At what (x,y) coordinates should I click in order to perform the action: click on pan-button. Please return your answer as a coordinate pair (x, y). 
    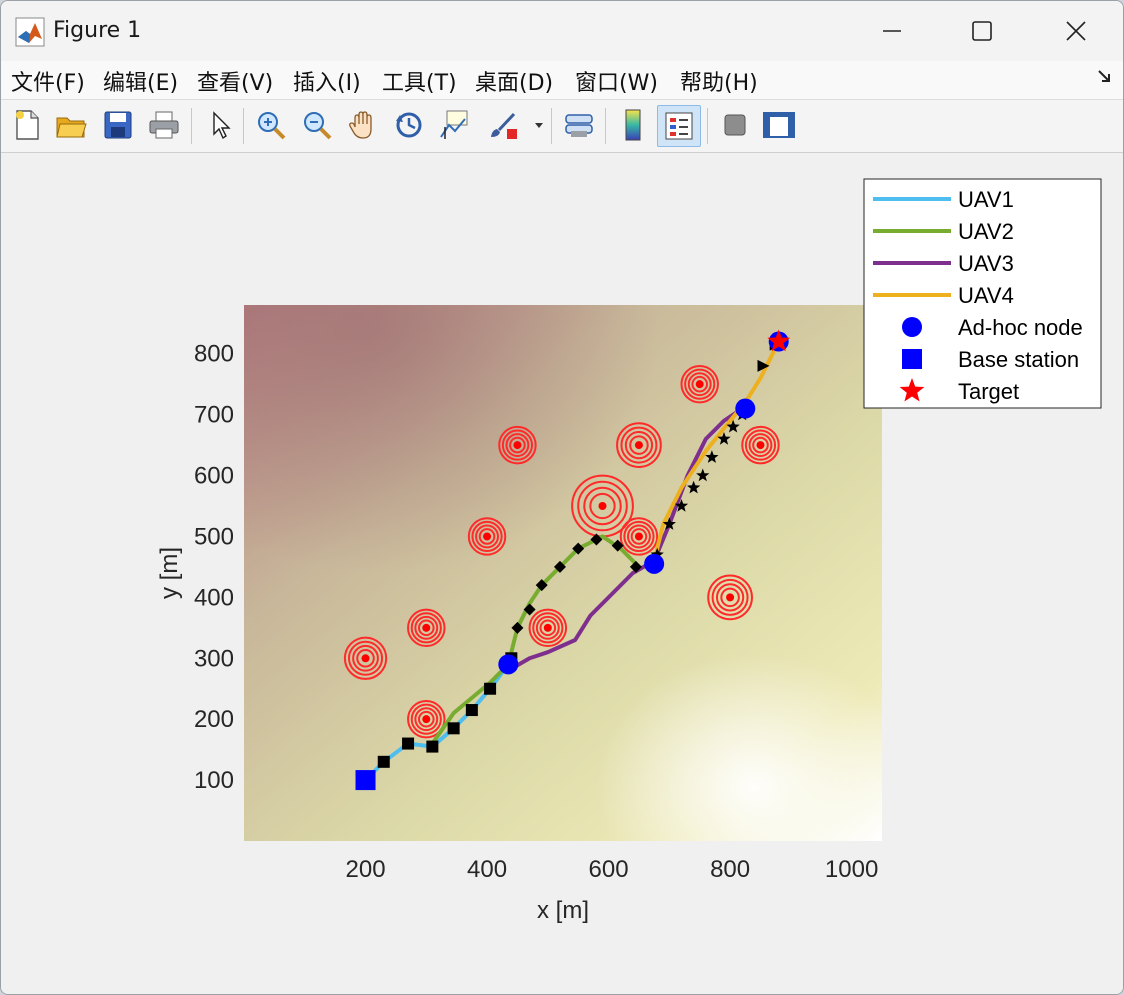
    Looking at the image, I should click on (363, 125).